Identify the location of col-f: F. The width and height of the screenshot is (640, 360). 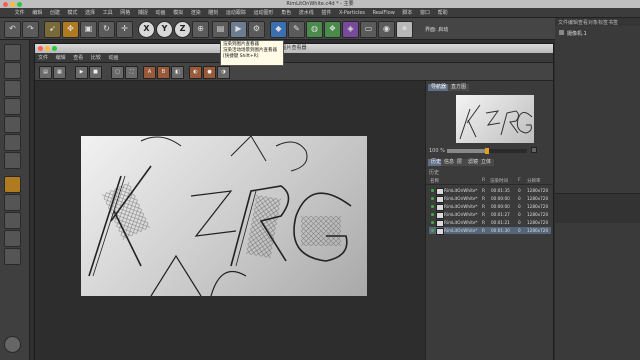
(519, 180).